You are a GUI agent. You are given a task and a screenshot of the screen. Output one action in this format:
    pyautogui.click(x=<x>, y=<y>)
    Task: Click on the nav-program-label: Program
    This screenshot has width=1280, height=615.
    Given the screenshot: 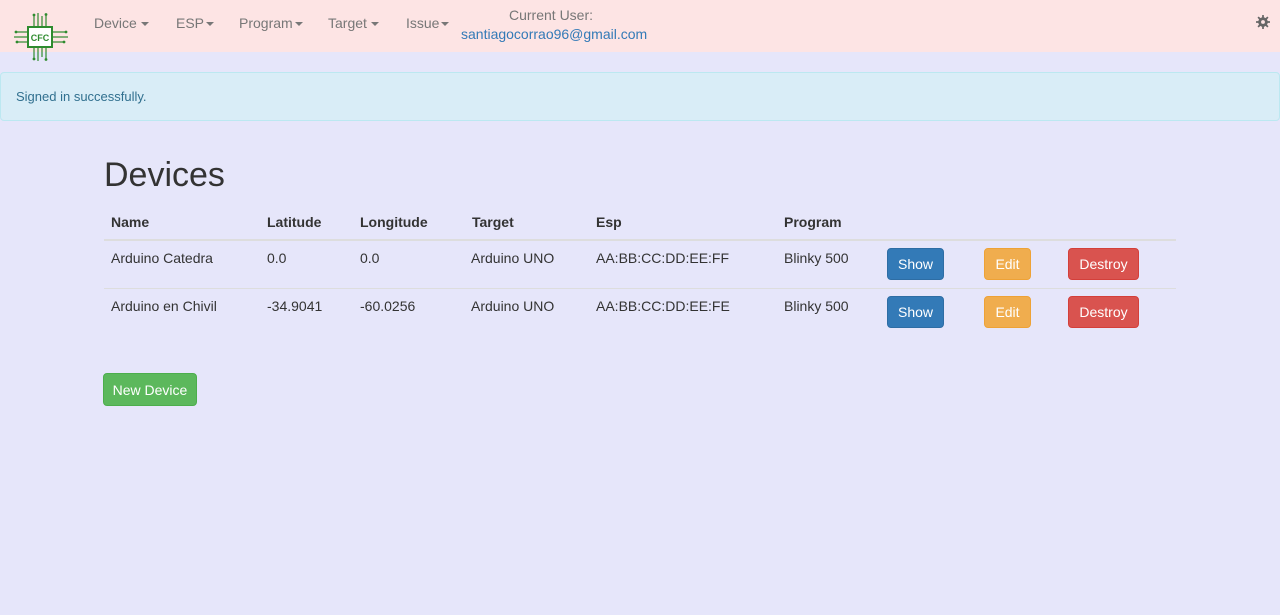 What is the action you would take?
    pyautogui.click(x=266, y=23)
    